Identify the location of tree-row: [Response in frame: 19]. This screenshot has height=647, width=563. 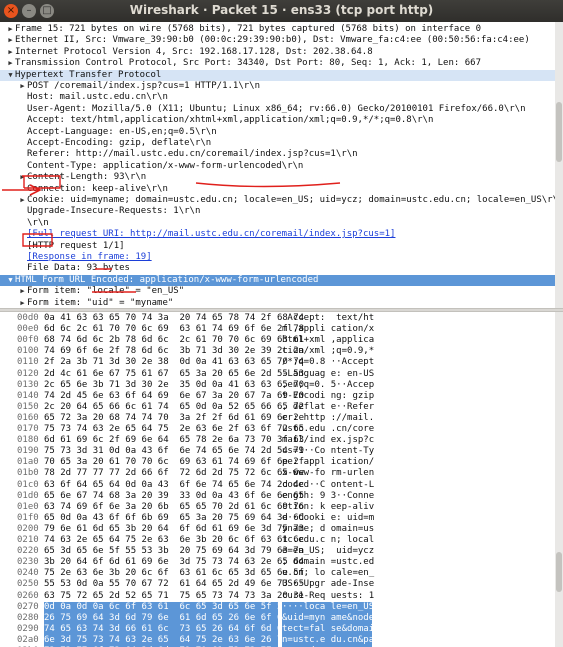
(281, 257).